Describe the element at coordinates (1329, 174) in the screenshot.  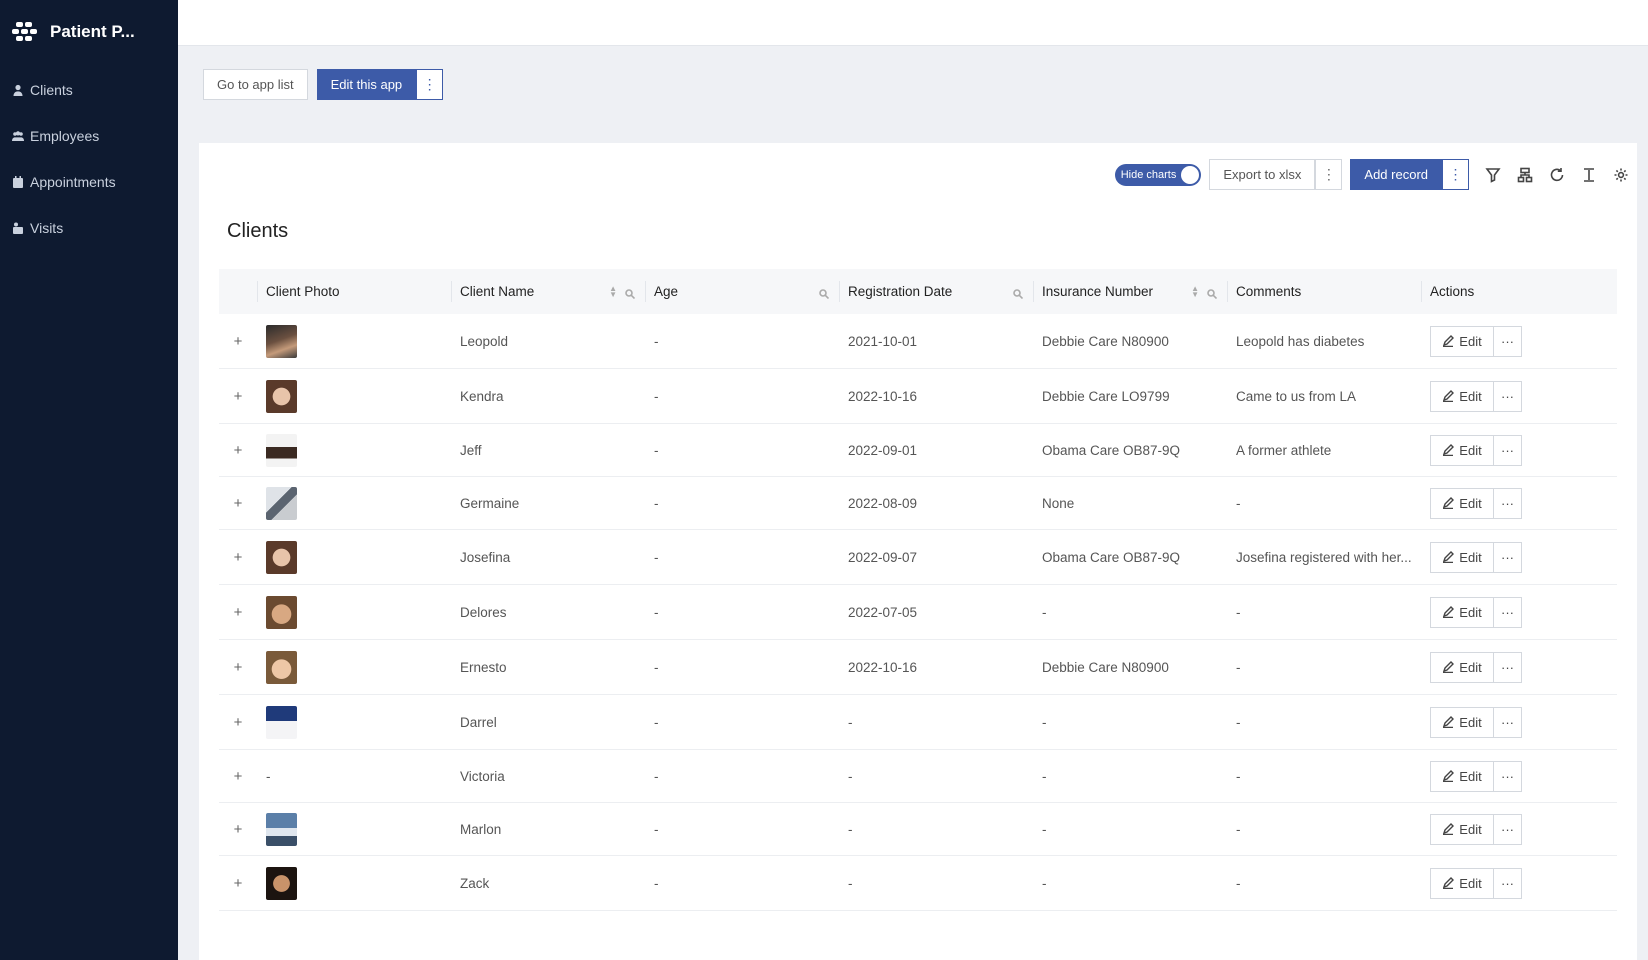
I see `export-more-button: ⋮` at that location.